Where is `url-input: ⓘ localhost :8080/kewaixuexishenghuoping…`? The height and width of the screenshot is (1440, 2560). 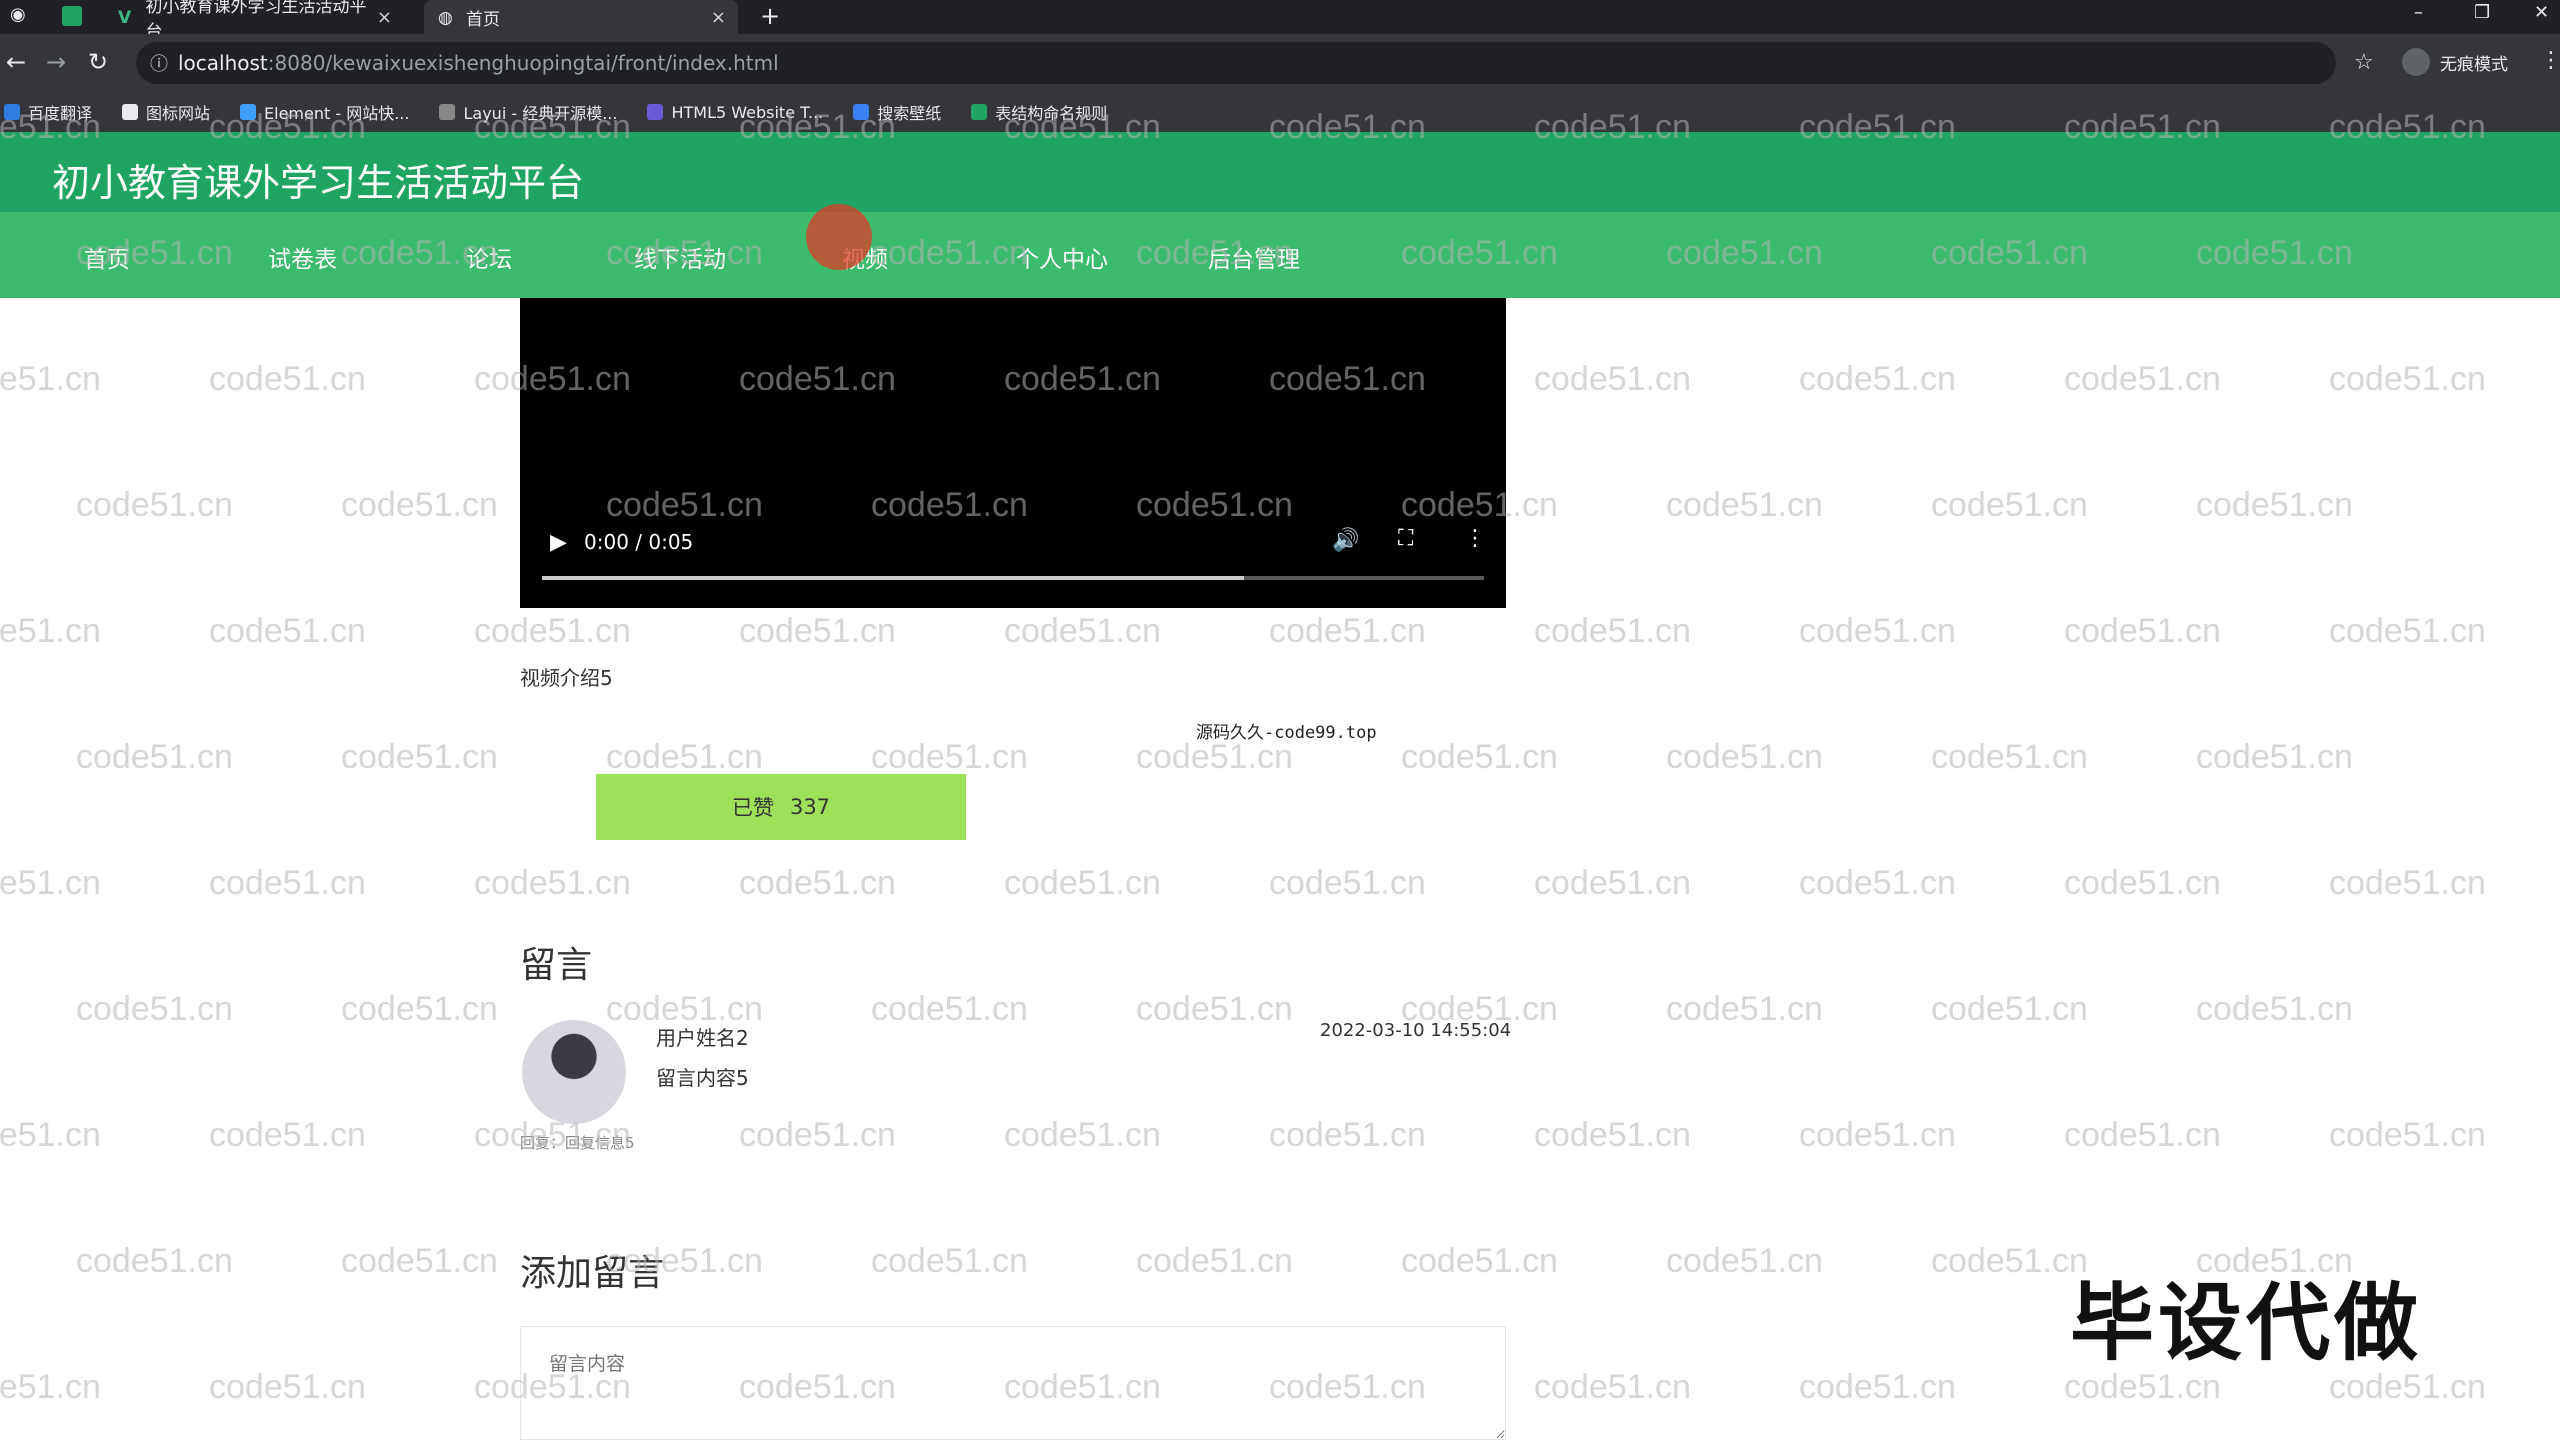
url-input: ⓘ localhost :8080/kewaixuexishenghuoping… is located at coordinates (1236, 63).